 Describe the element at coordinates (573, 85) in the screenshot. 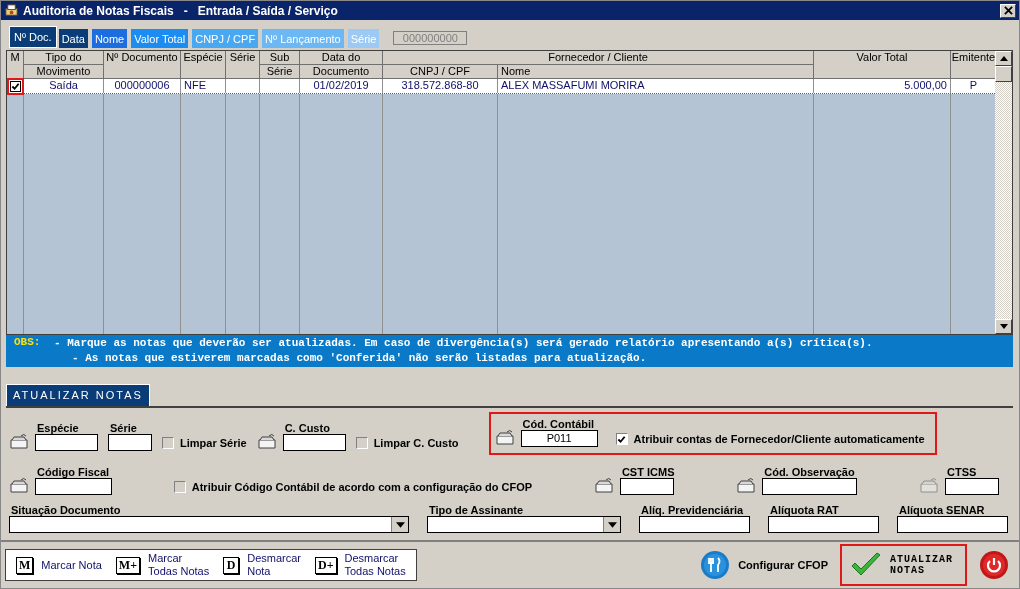

I see `table-cell: ALEX MASSAFUMI MORIRA` at that location.